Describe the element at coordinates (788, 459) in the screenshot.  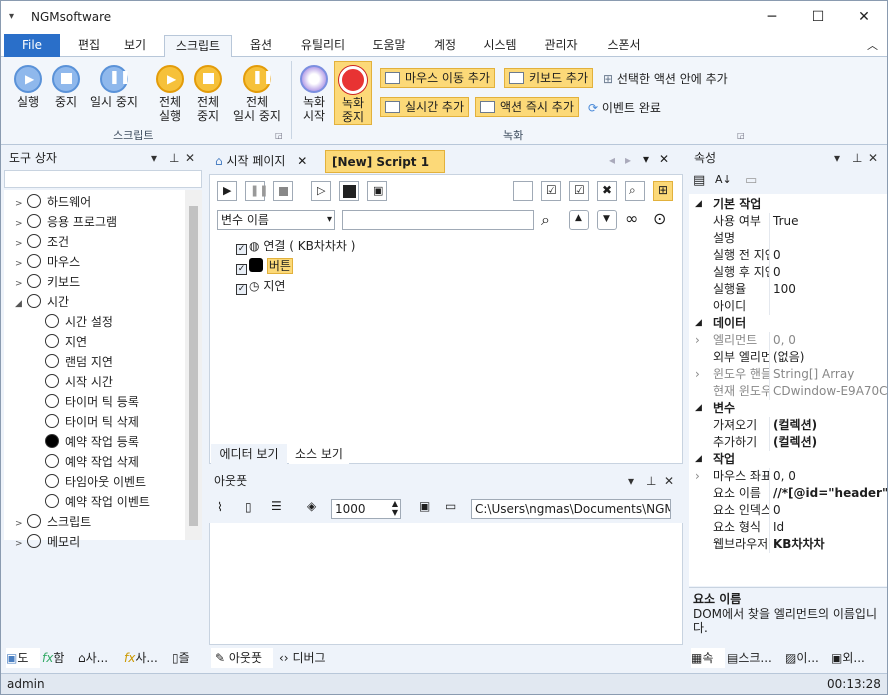
I see `property-category: ◢ 작업` at that location.